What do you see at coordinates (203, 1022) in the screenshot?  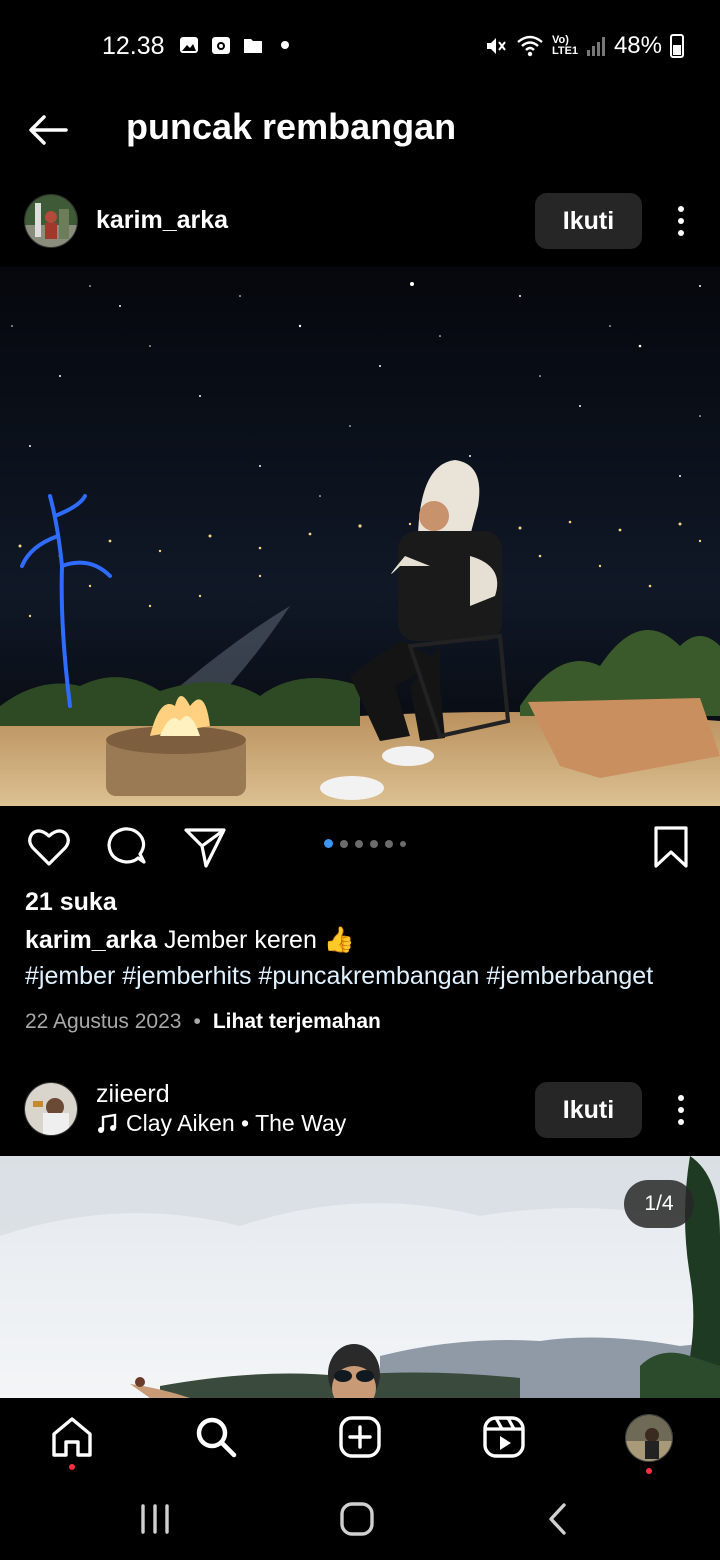 I see `post-meta: 22 Agustus 2023 • Lihat terjemahan` at bounding box center [203, 1022].